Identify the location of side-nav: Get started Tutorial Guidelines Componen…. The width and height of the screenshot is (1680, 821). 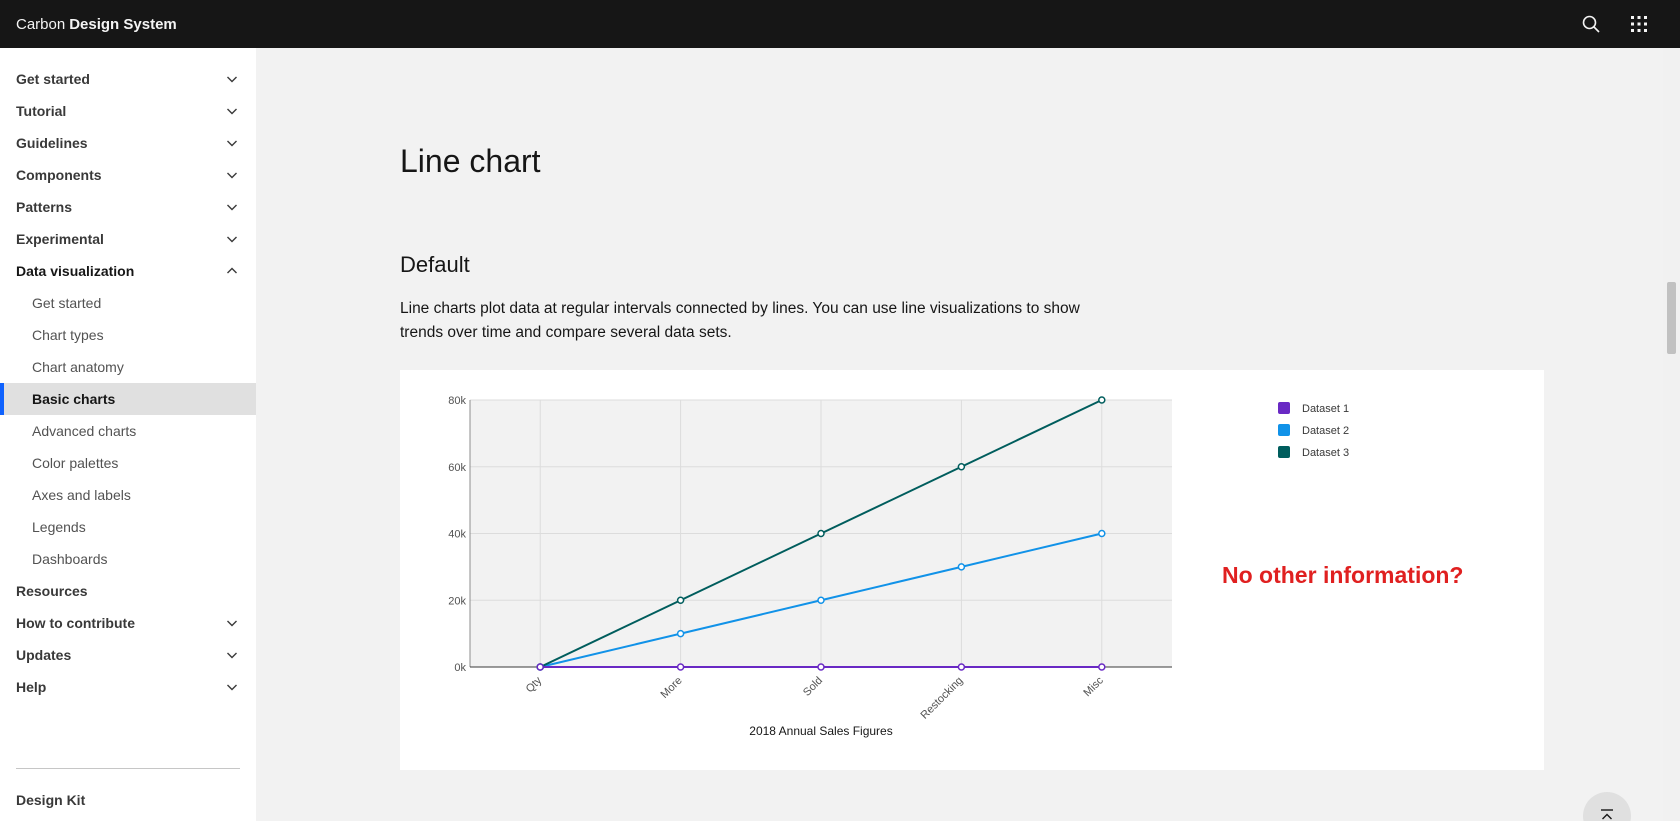
(128, 434).